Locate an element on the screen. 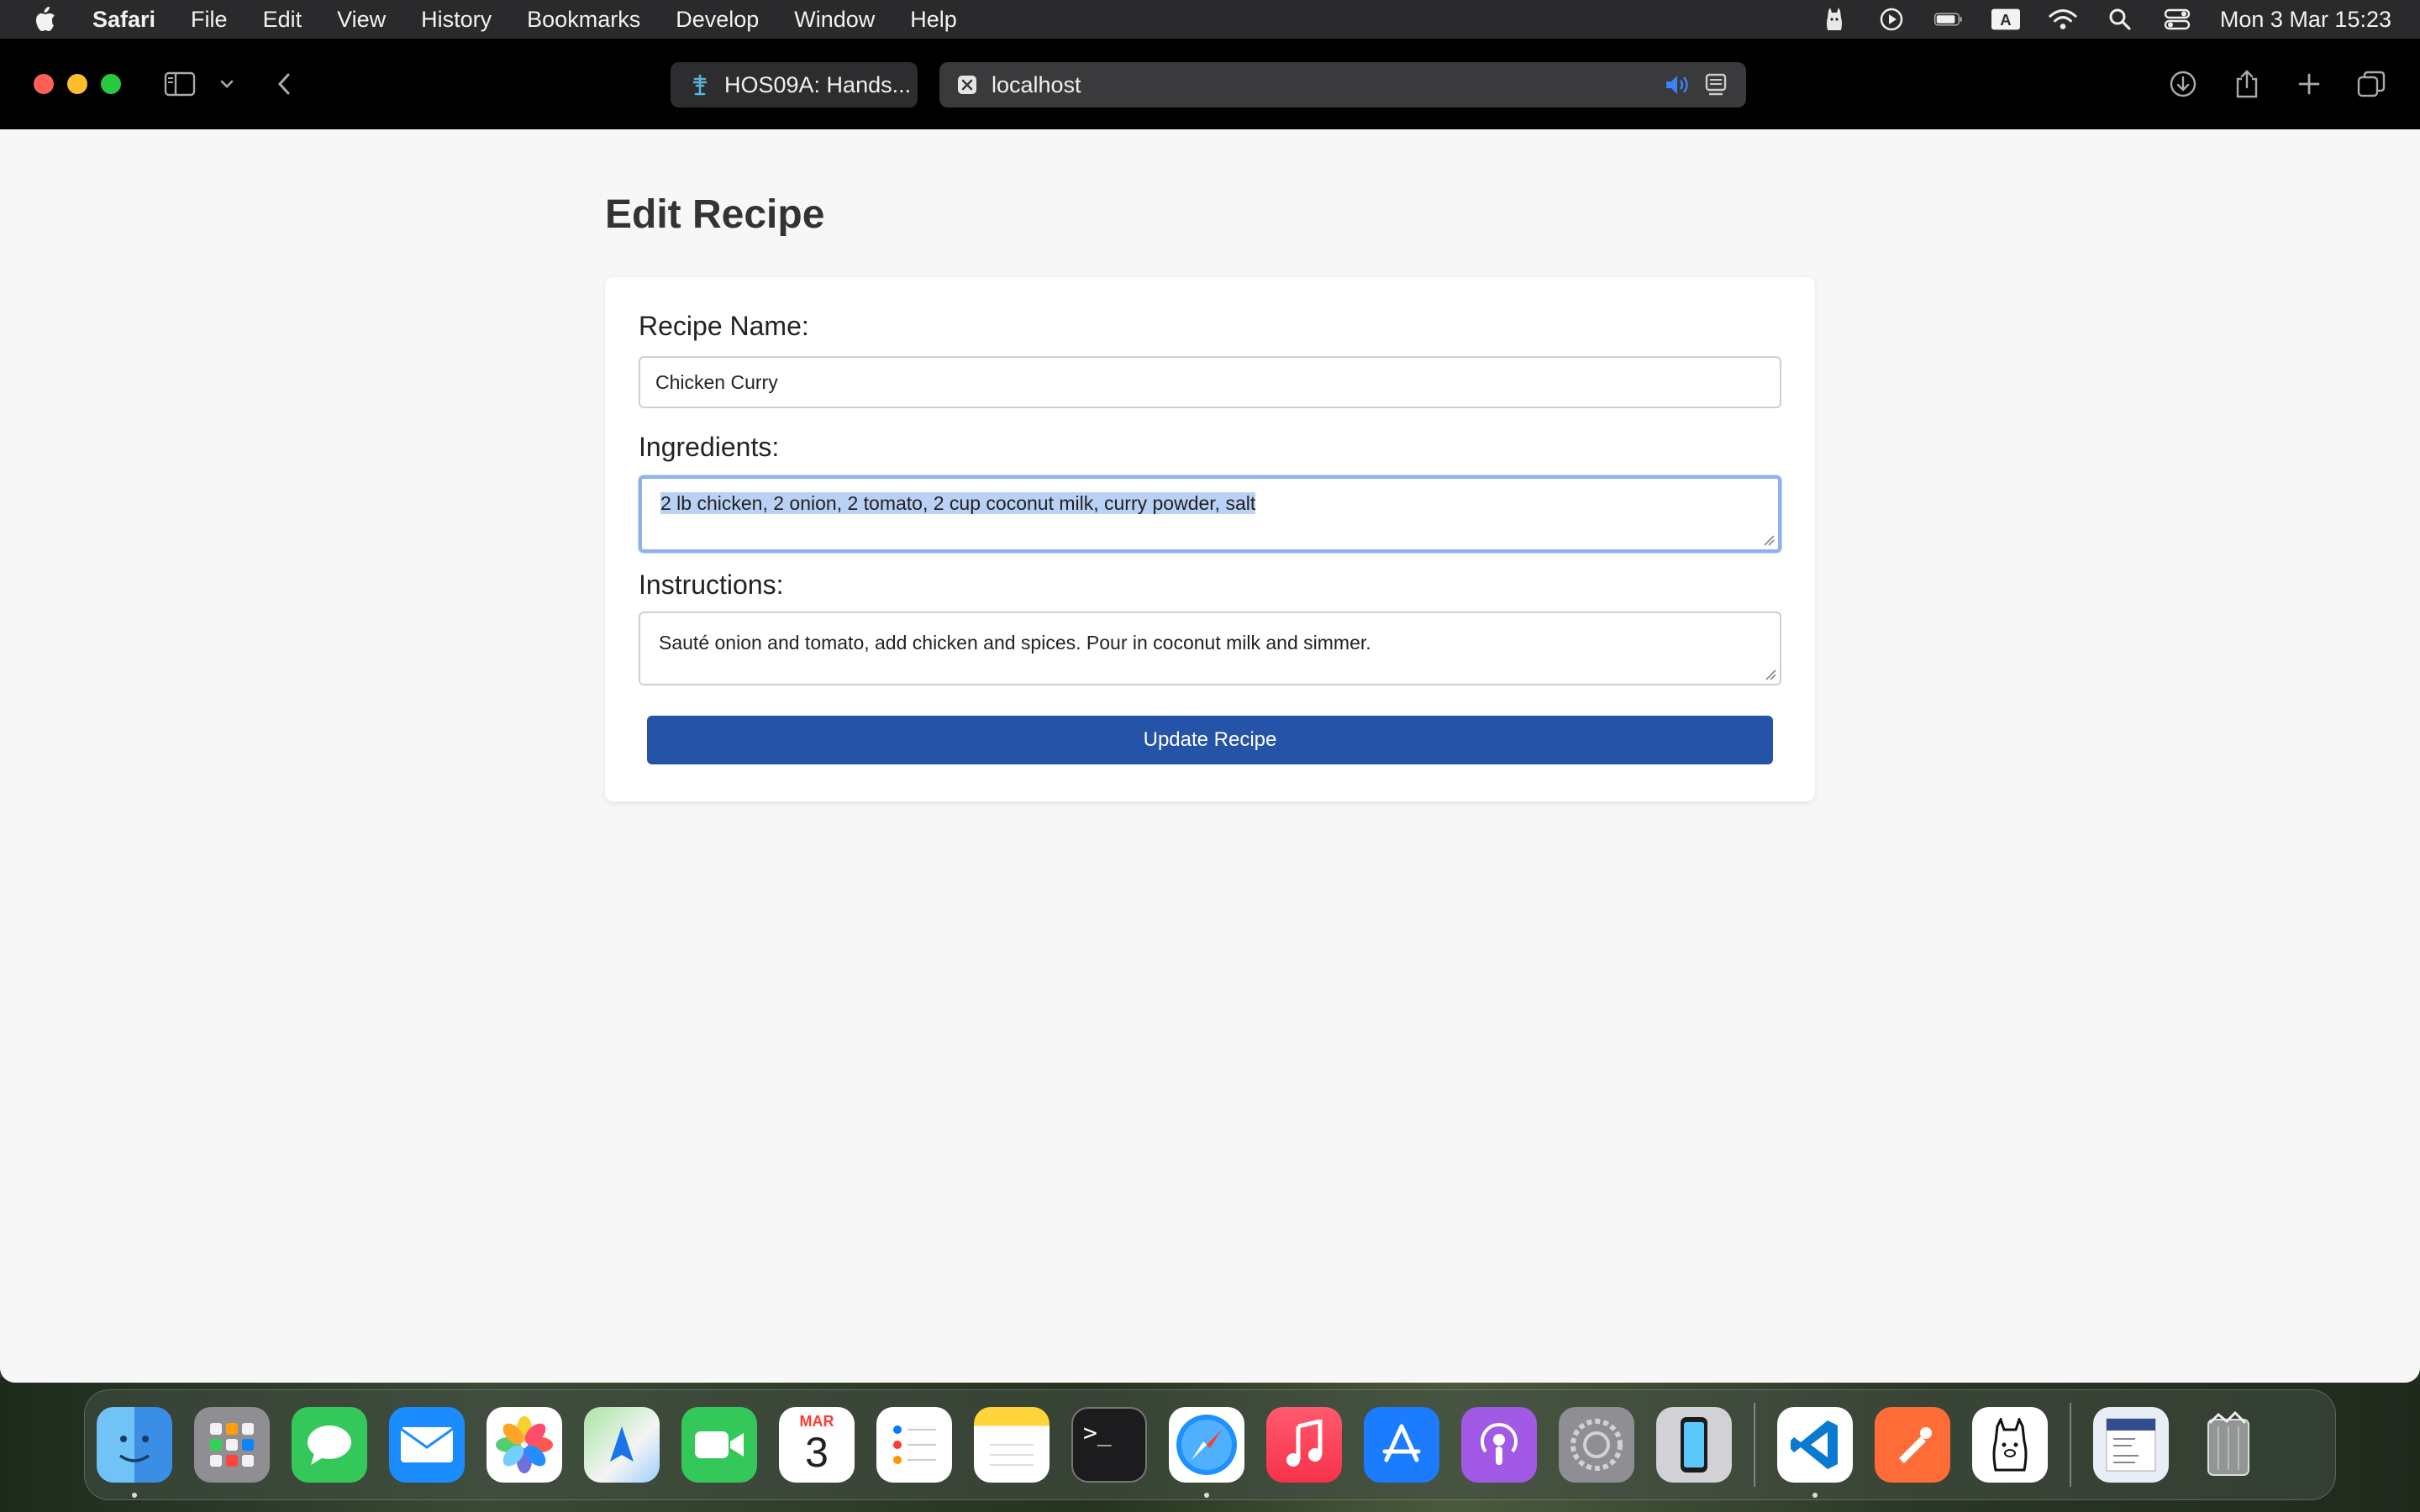 The height and width of the screenshot is (1512, 2420). postman-icon is located at coordinates (1913, 1445).